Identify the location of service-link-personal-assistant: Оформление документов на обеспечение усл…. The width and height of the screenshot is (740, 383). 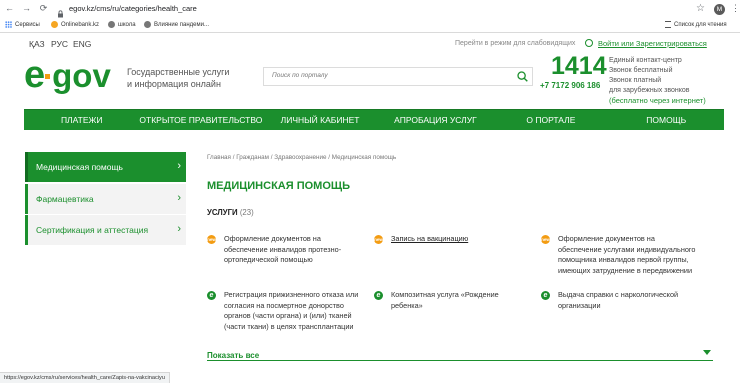
(626, 255).